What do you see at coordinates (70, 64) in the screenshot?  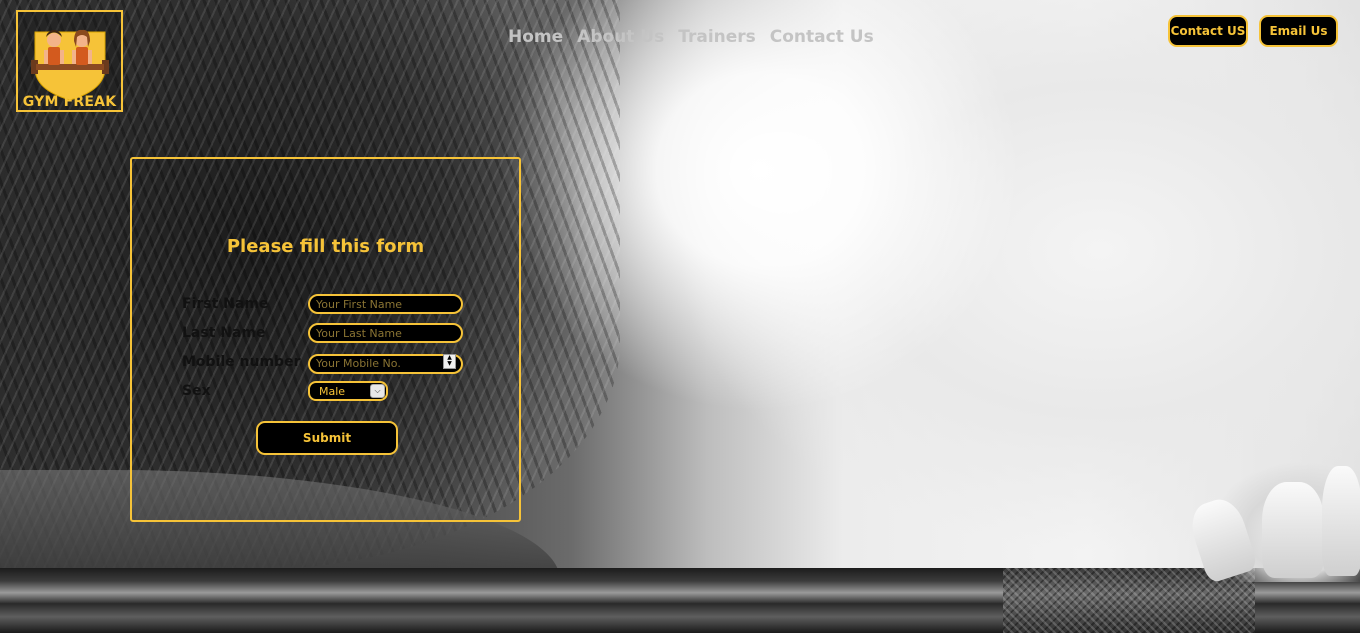 I see `gym-couple-shield-icon` at bounding box center [70, 64].